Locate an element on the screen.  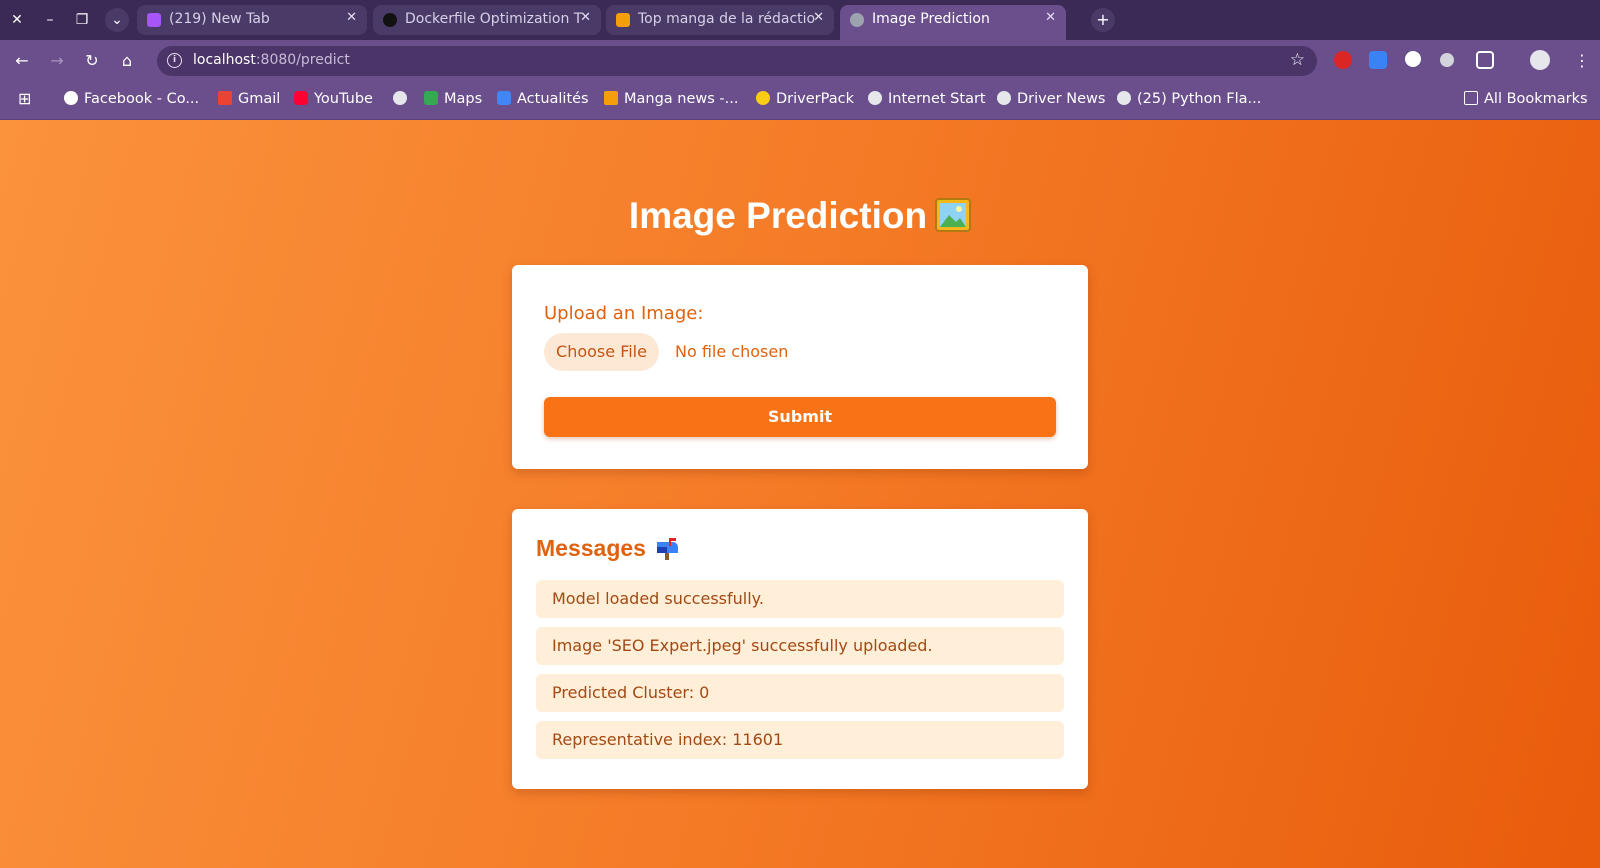
browser-toolbar: ← → ↻ ⌂ i localhost:8080/predict ☆ ⋮ is located at coordinates (800, 61).